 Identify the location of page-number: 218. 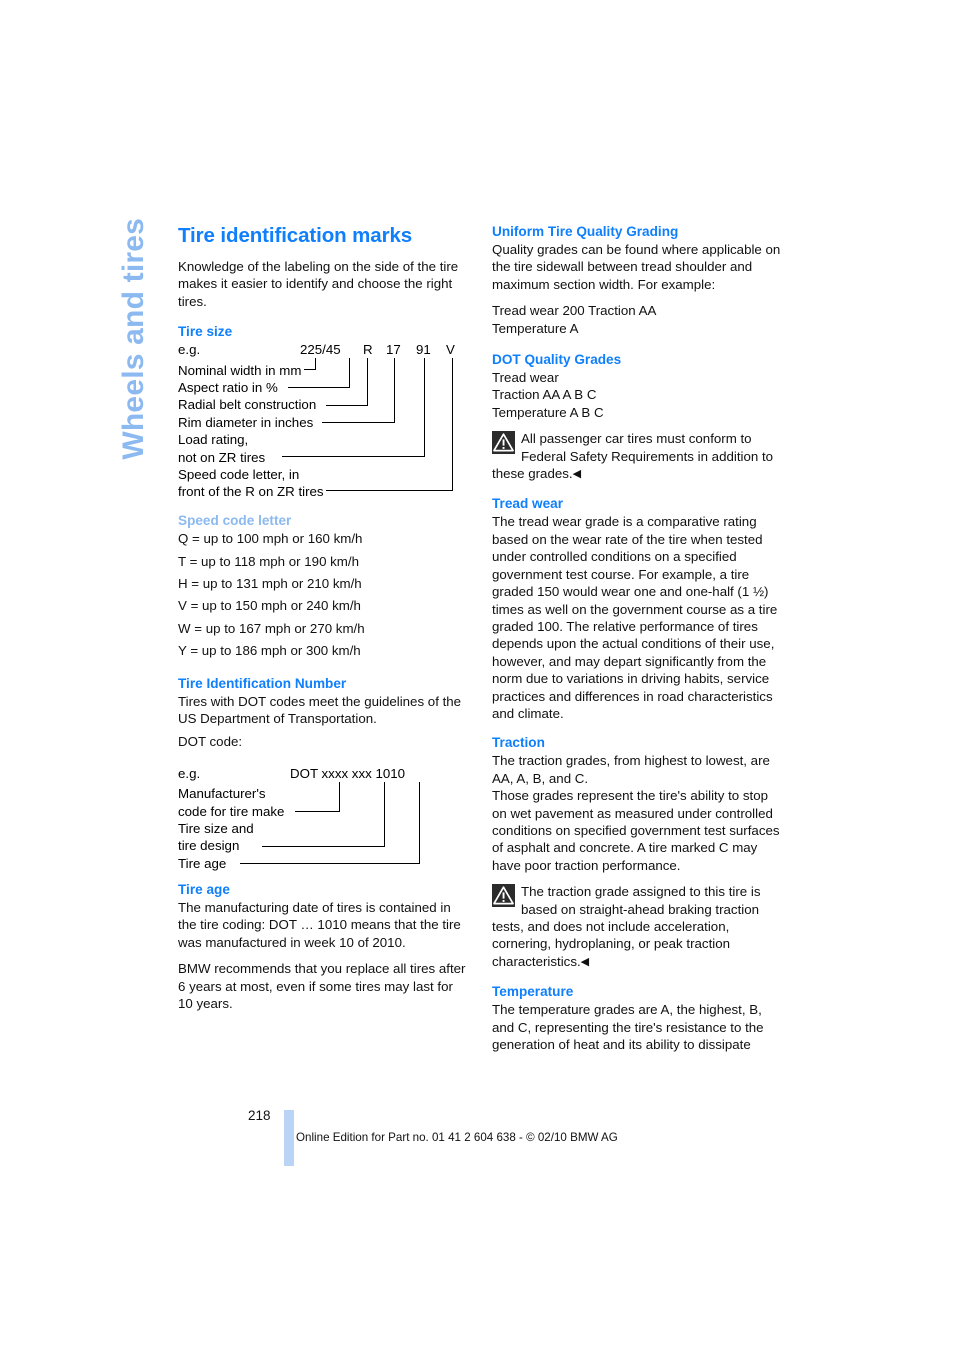
(259, 1115).